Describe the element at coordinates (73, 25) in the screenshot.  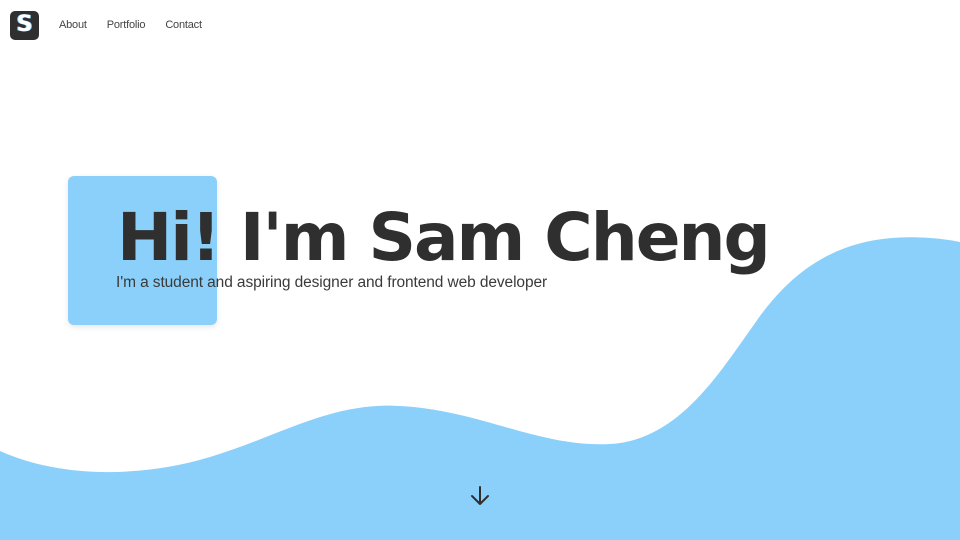
I see `nav-link-about: About` at that location.